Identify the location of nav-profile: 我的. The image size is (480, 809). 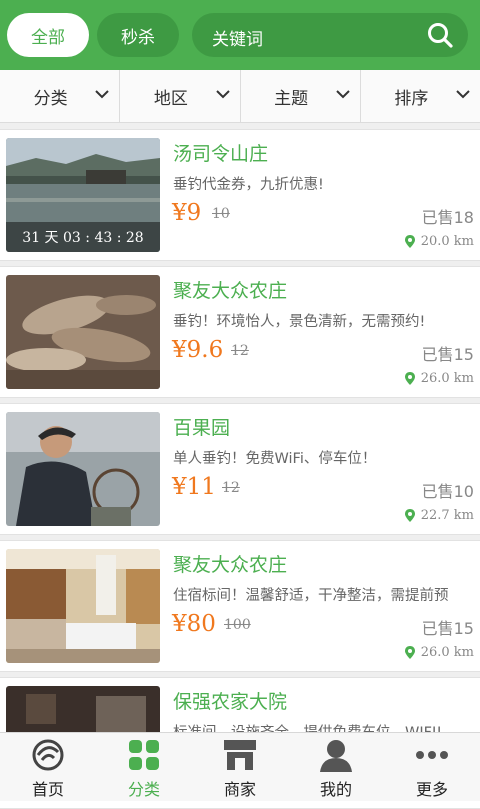
(336, 767).